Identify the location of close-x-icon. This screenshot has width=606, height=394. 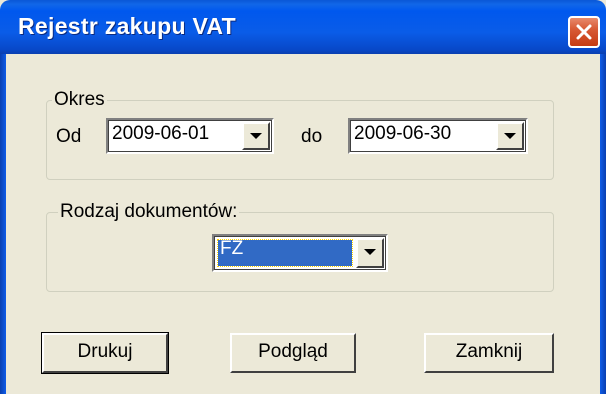
(584, 32).